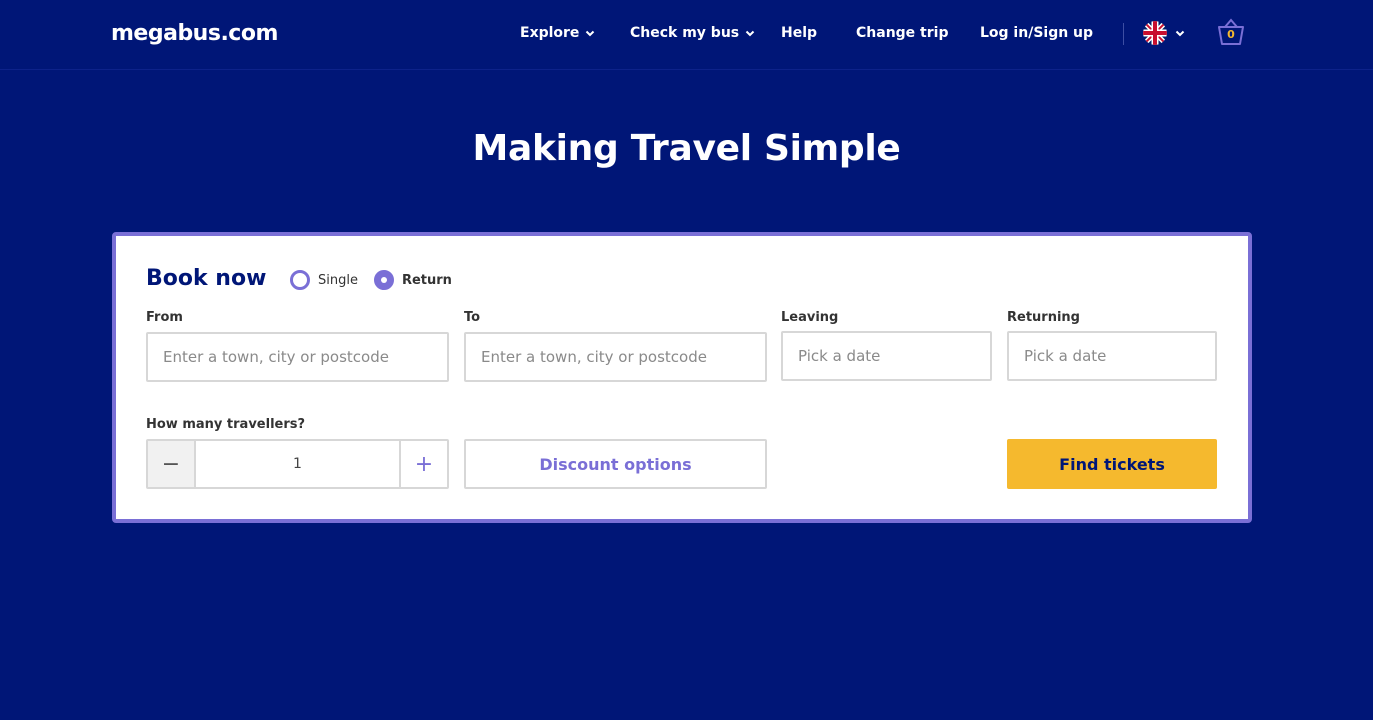 This screenshot has height=720, width=1373. I want to click on basket-count-badge: 0, so click(1231, 34).